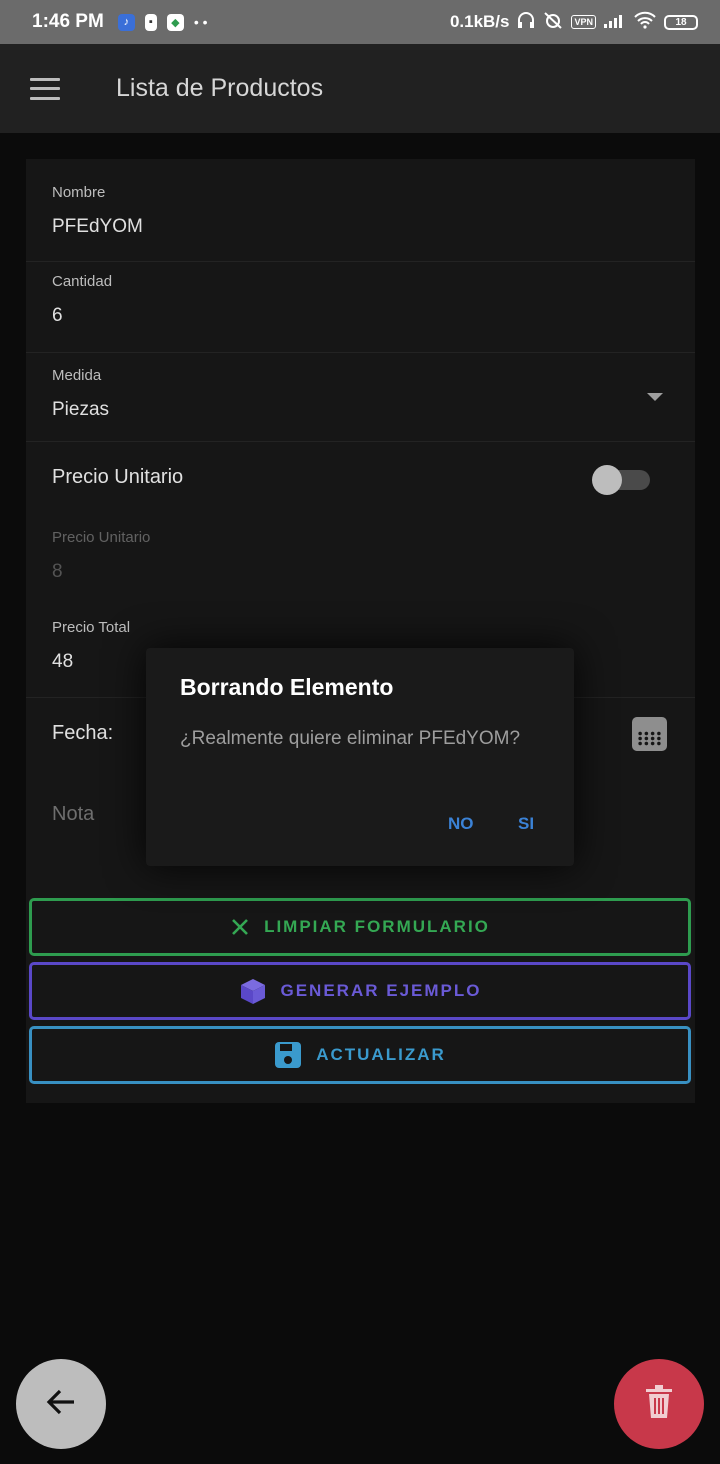 The image size is (720, 1464). What do you see at coordinates (126, 22) in the screenshot?
I see `music-app-icon: ♪` at bounding box center [126, 22].